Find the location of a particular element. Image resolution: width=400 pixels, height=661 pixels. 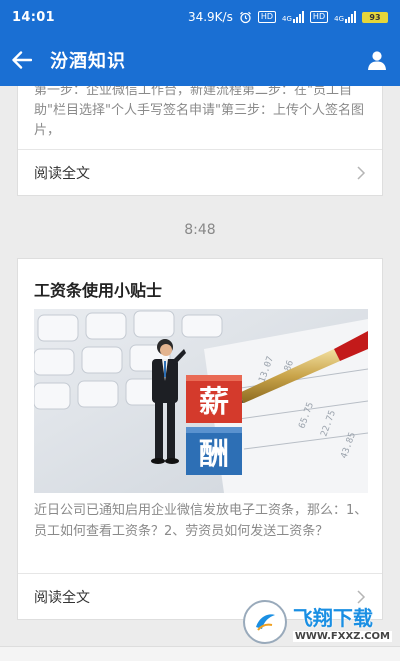

hd-icon: HD is located at coordinates (267, 17).